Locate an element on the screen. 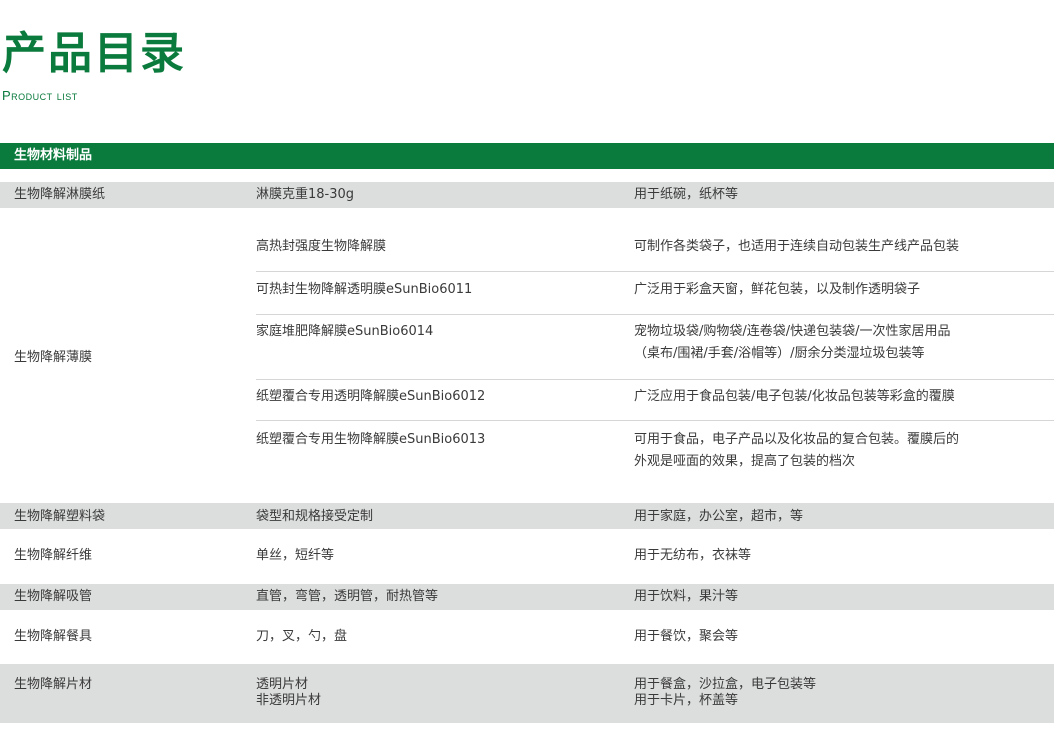 Image resolution: width=1054 pixels, height=754 pixels. spec-cell: 袋型和规格接受定制 is located at coordinates (315, 516).